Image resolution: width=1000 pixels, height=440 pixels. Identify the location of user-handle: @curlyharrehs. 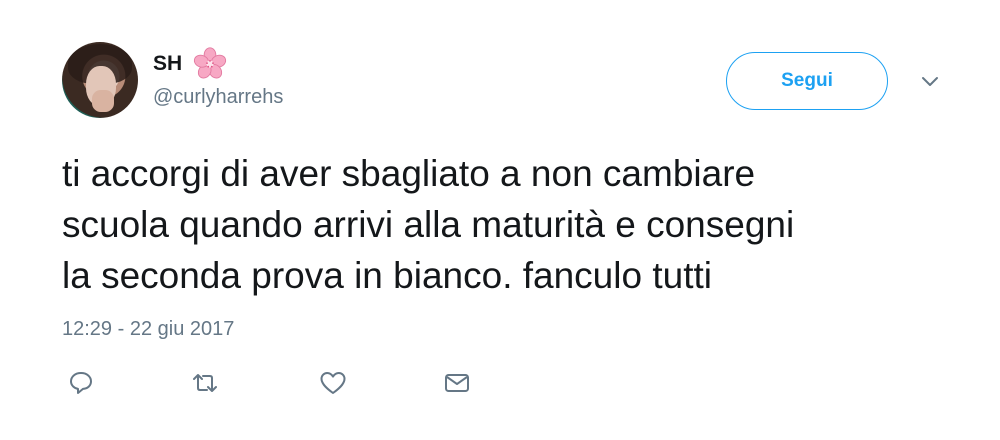
(218, 97).